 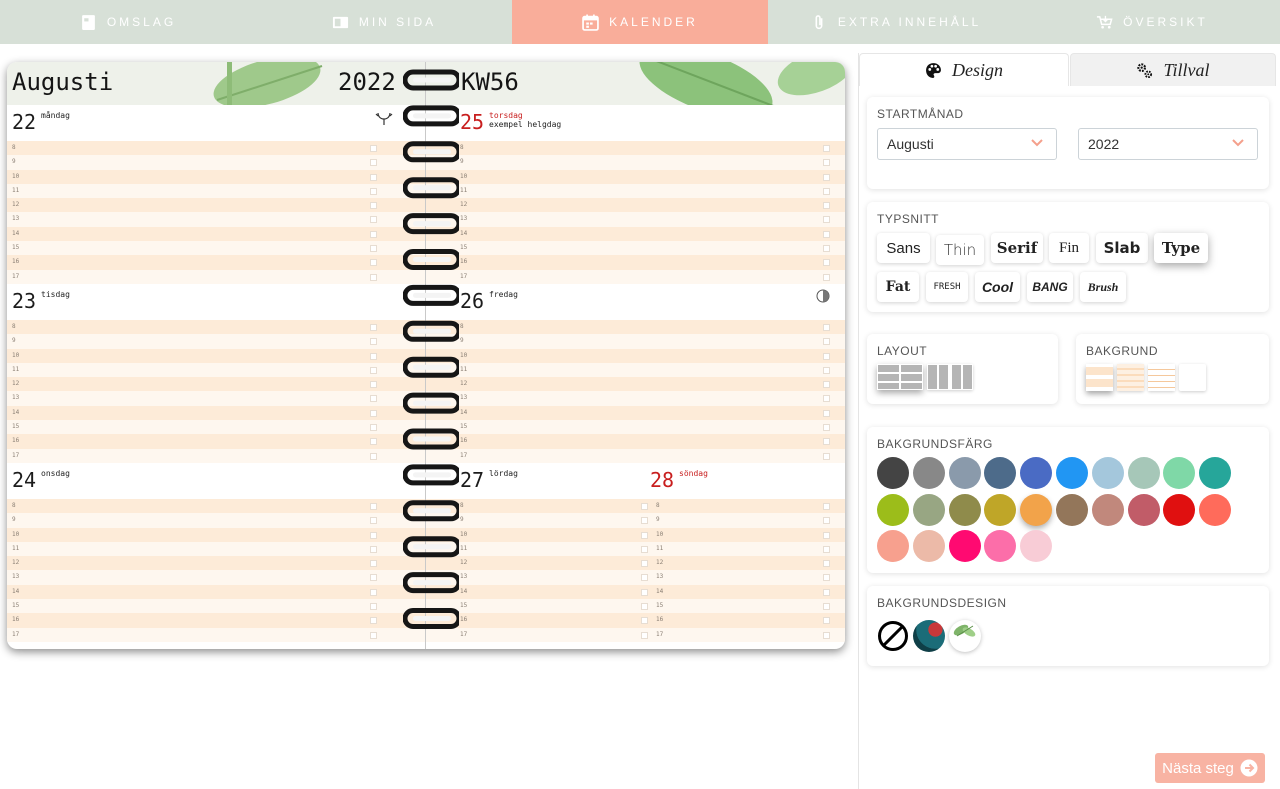 I want to click on font-option-serif: Serif, so click(x=1017, y=248).